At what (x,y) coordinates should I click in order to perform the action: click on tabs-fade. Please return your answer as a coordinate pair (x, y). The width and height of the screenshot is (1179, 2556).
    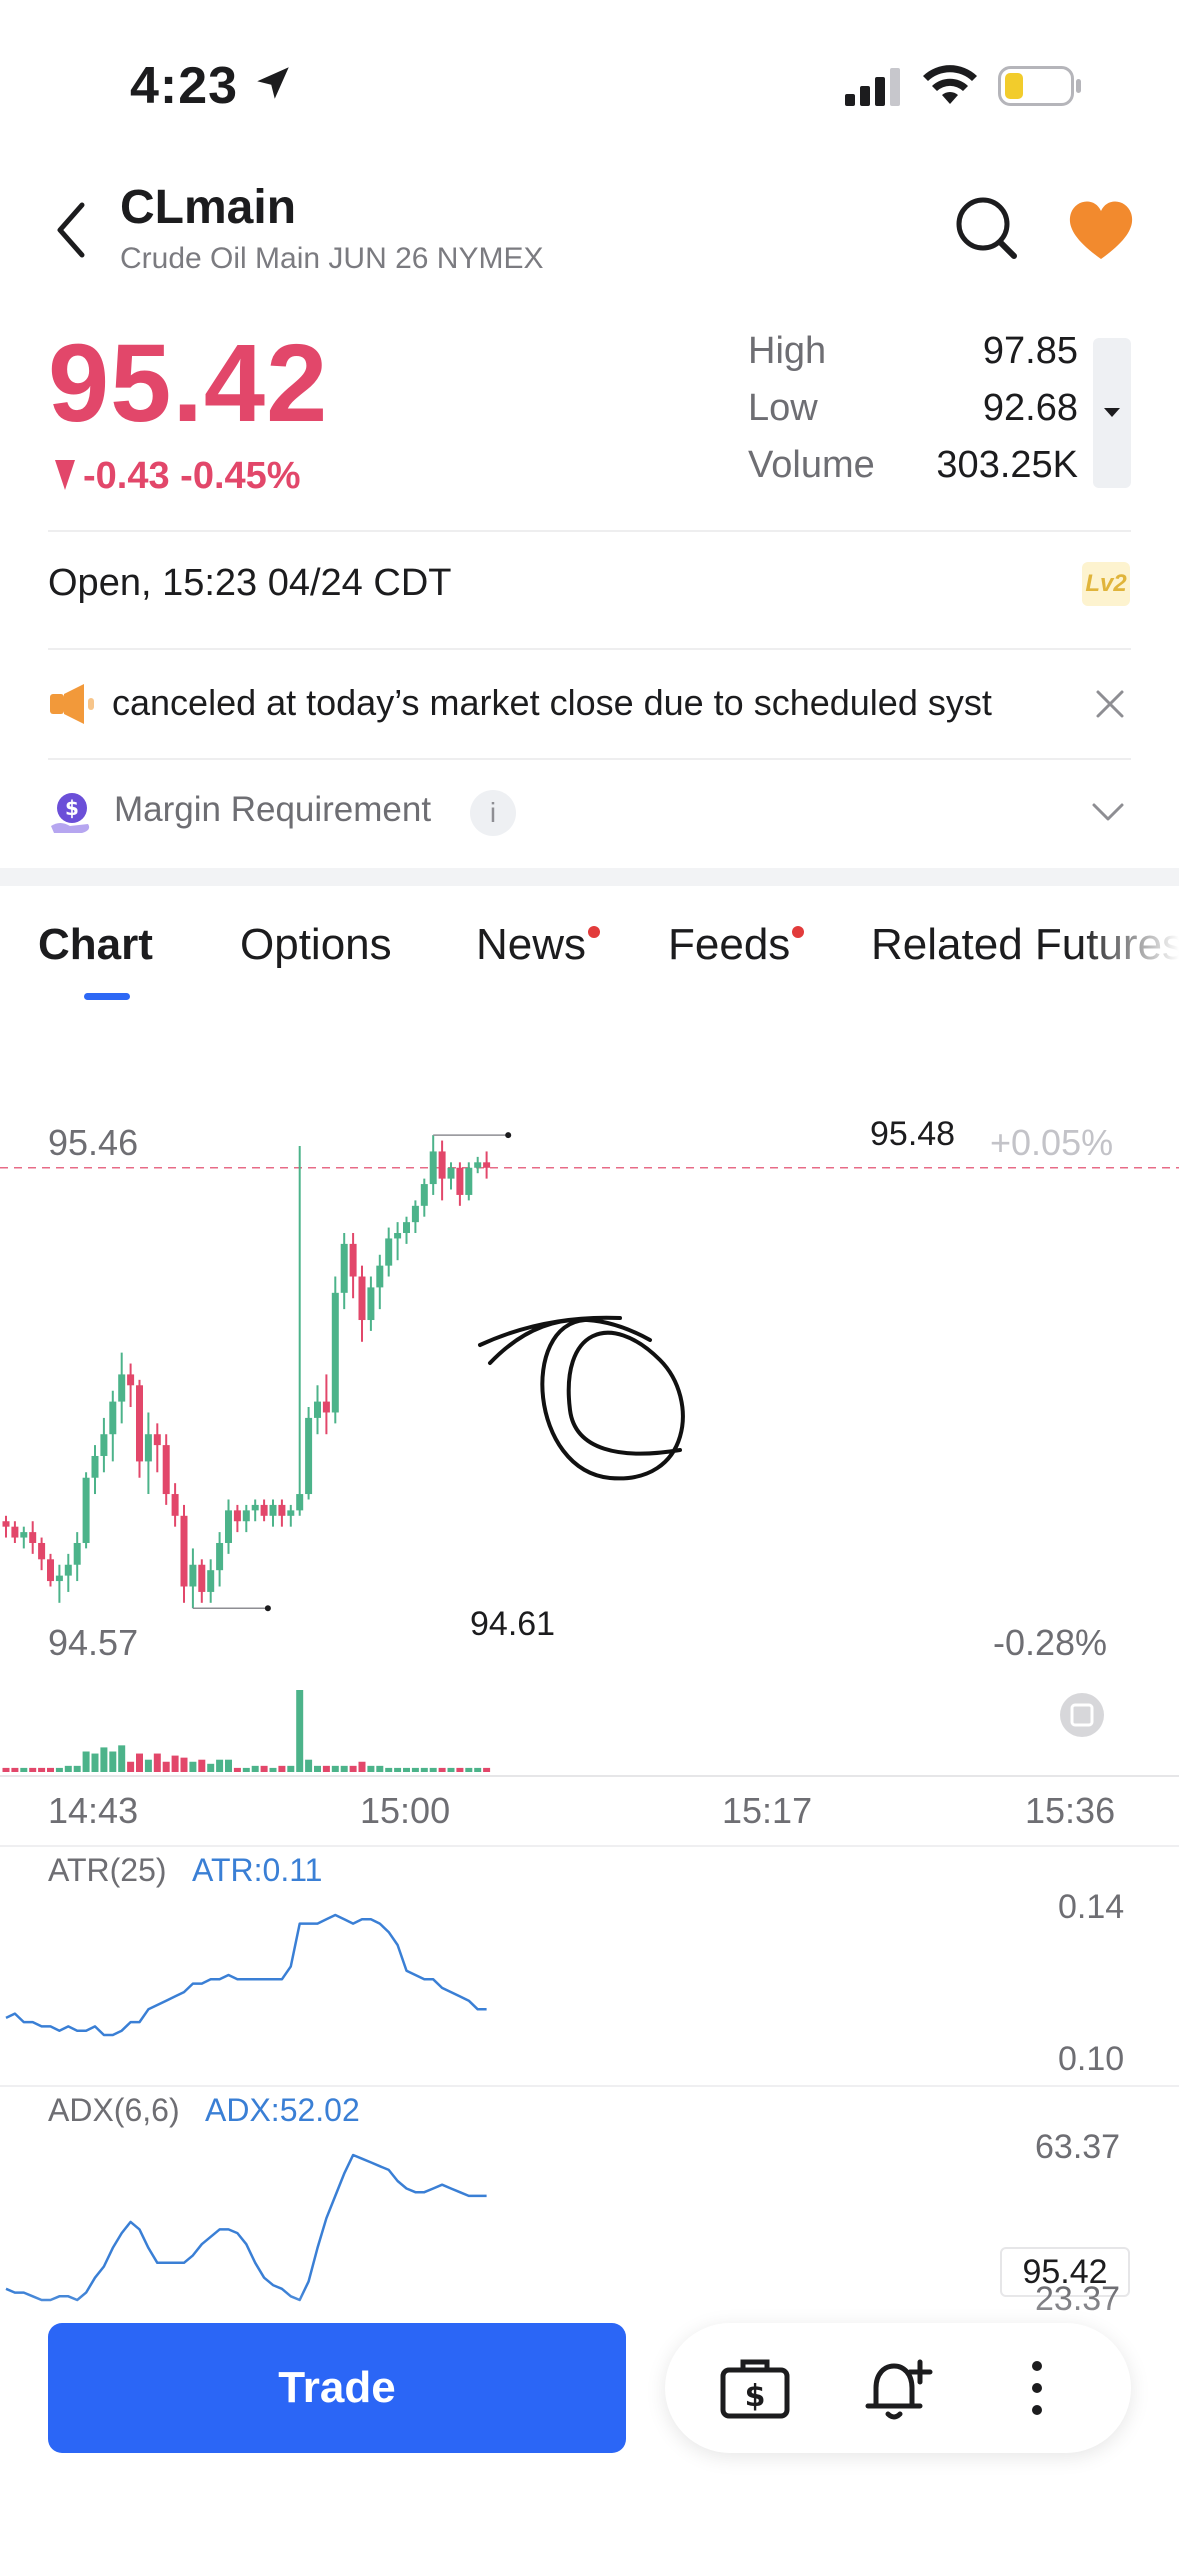
    Looking at the image, I should click on (1129, 950).